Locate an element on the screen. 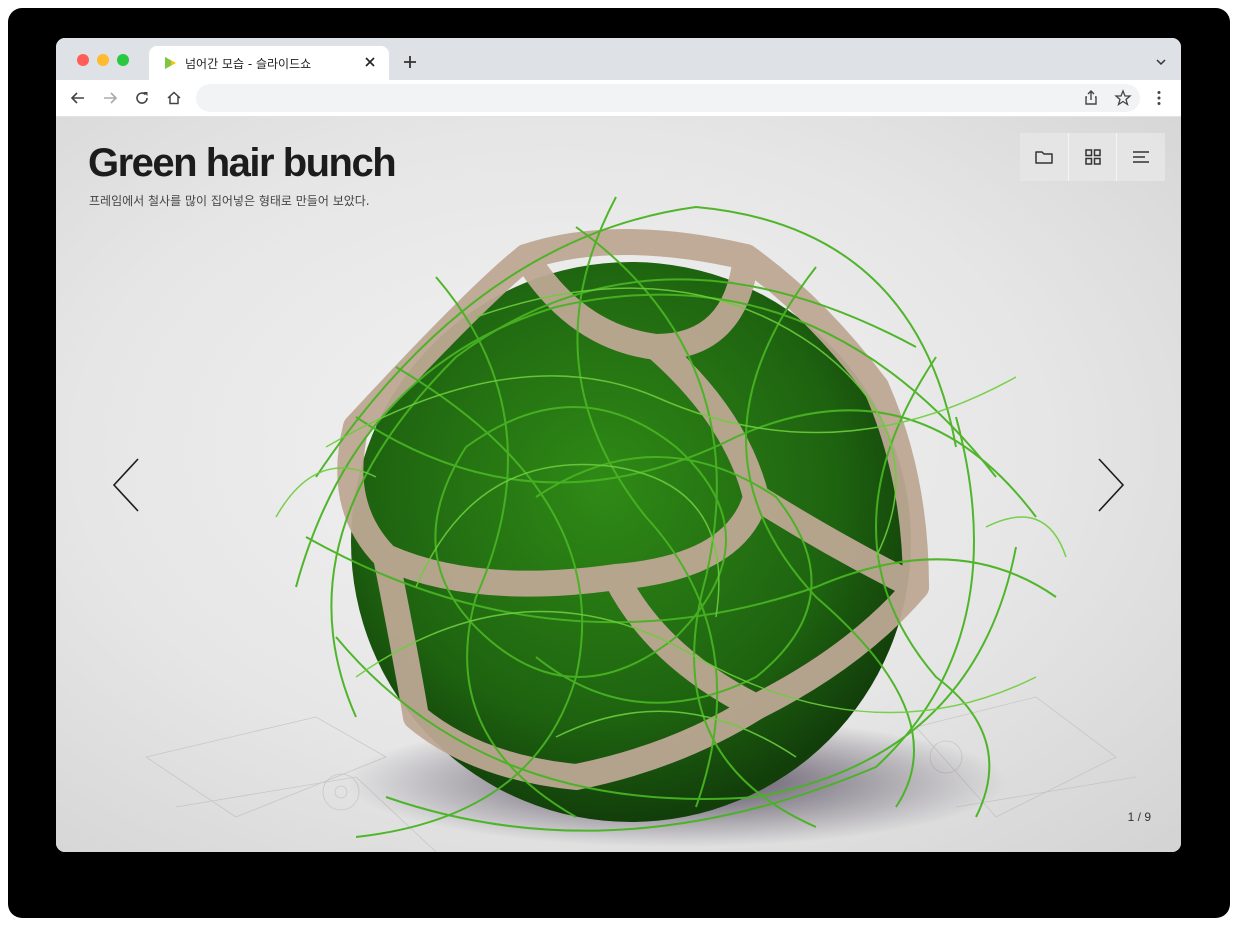  chevron-down-icon is located at coordinates (1161, 62).